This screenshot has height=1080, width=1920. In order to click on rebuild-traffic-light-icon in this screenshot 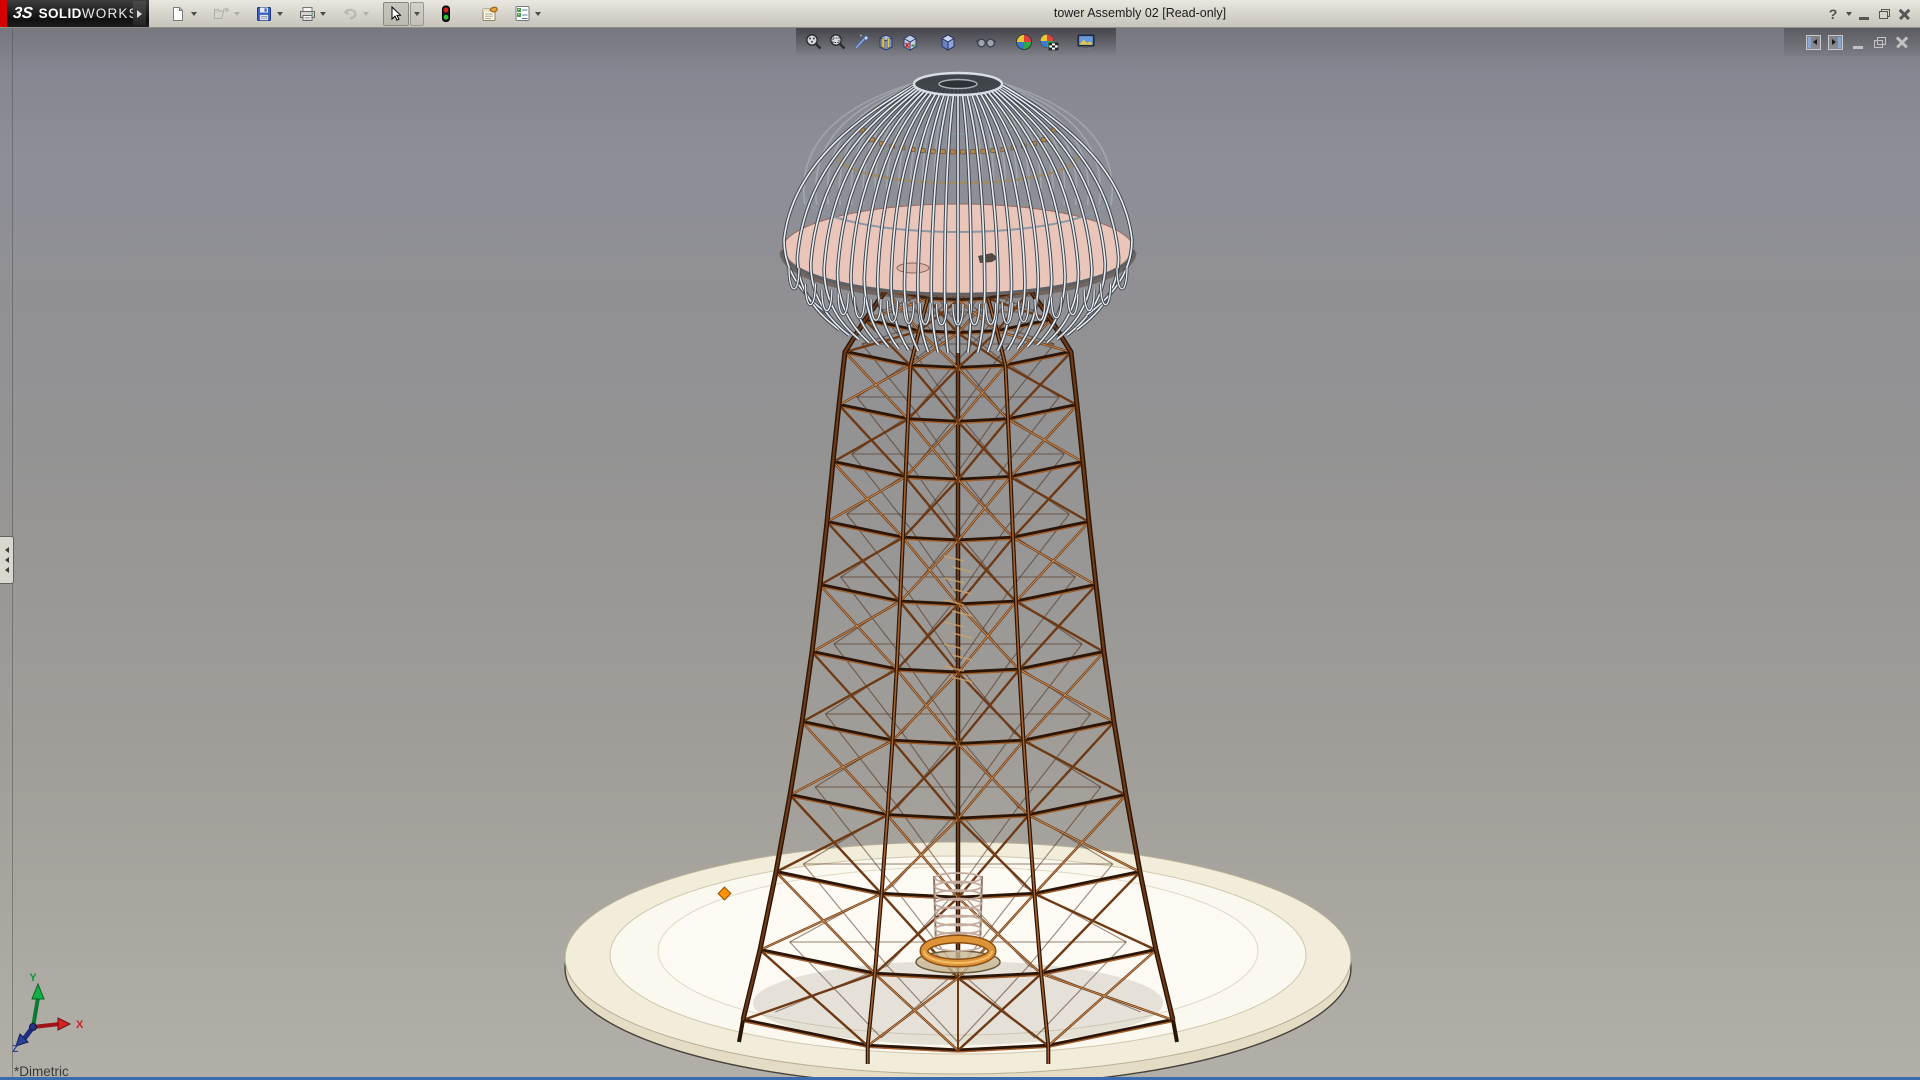, I will do `click(446, 13)`.